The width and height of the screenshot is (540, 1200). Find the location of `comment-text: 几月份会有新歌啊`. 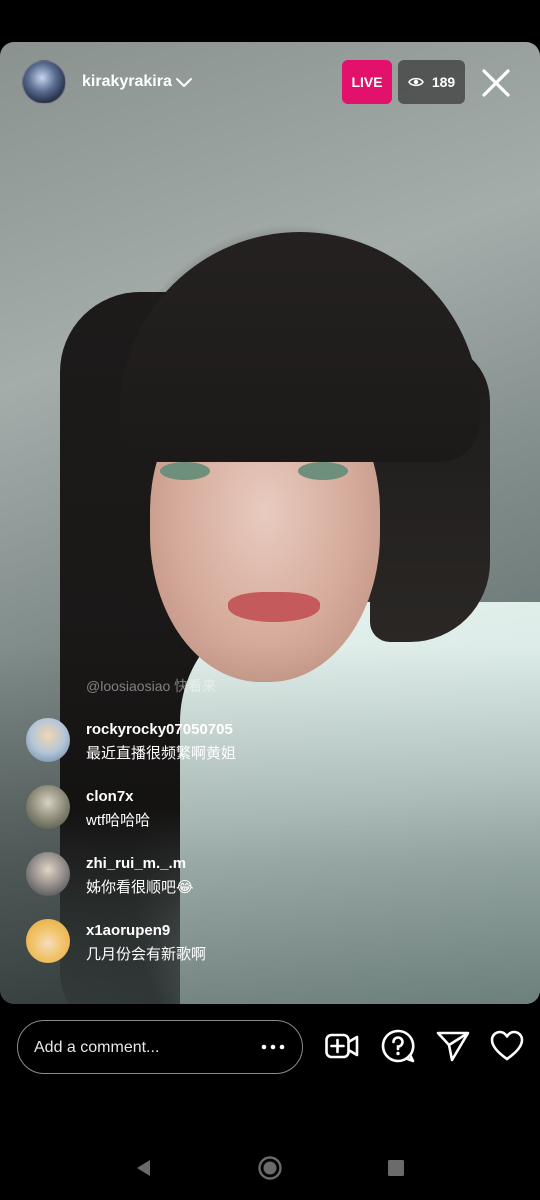

comment-text: 几月份会有新歌啊 is located at coordinates (146, 954).